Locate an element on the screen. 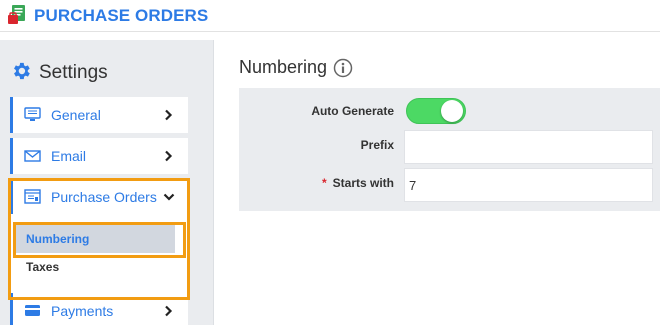  page-title: Numbering is located at coordinates (283, 67).